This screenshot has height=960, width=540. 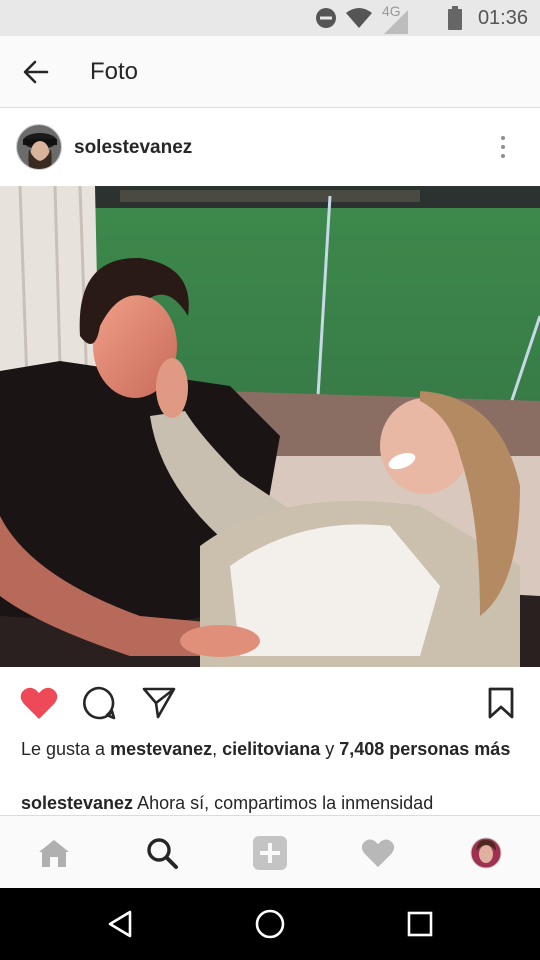 I want to click on user-avatar, so click(x=39, y=147).